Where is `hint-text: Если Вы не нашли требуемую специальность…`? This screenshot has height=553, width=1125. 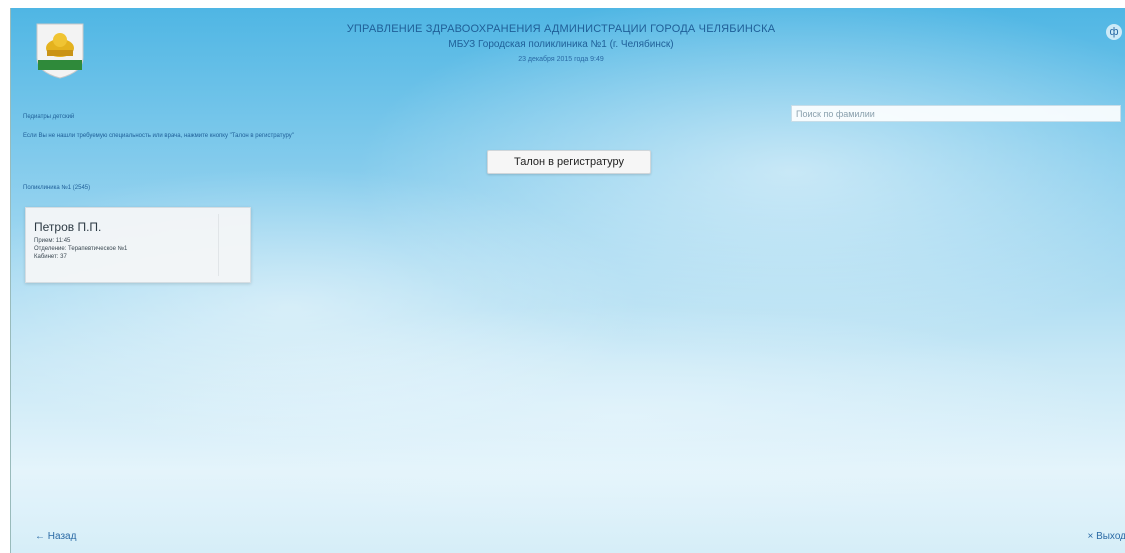 hint-text: Если Вы не нашли требуемую специальность… is located at coordinates (158, 136).